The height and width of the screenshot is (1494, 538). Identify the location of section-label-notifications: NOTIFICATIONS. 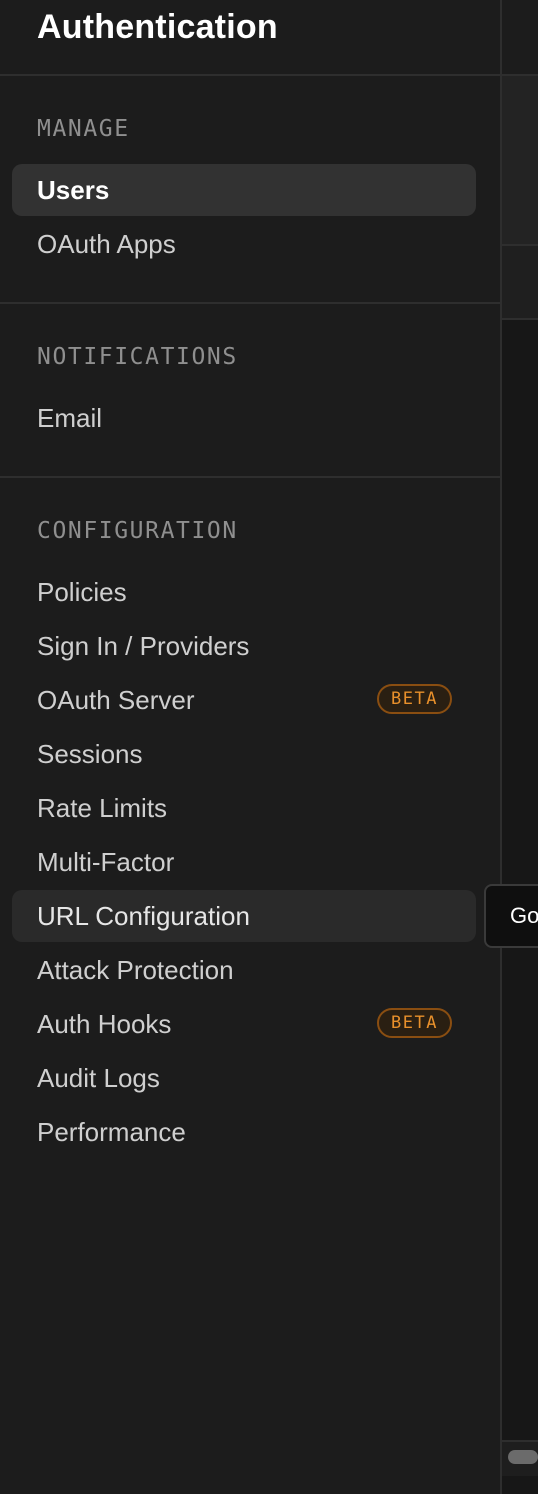
(137, 357).